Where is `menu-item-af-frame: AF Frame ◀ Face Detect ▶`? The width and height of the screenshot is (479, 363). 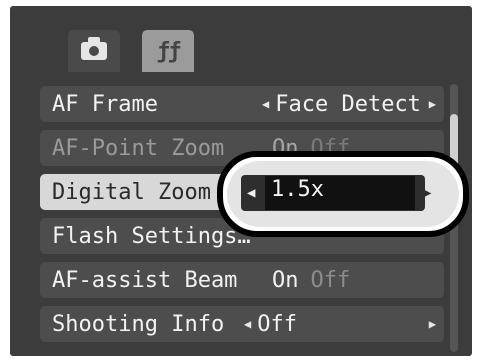
menu-item-af-frame: AF Frame ◀ Face Detect ▶ is located at coordinates (242, 104).